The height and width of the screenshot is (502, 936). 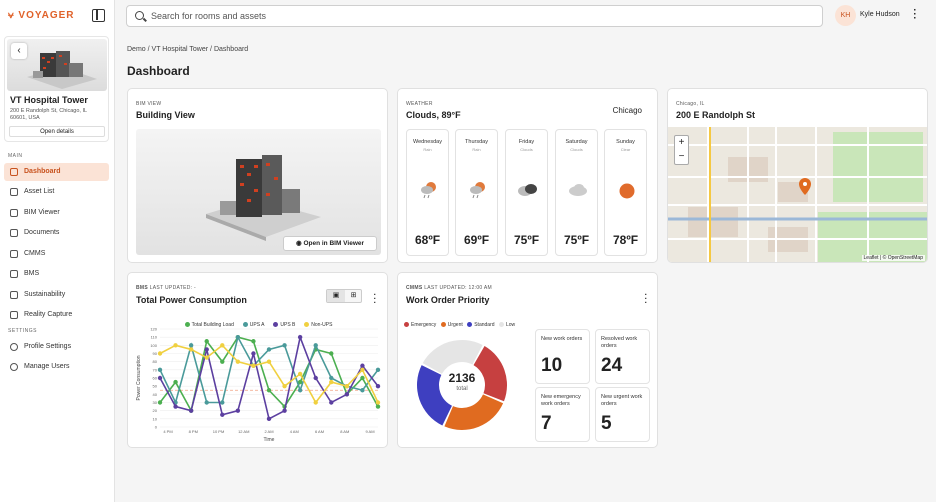 I want to click on breadcrumb-demo: Demo, so click(x=136, y=49).